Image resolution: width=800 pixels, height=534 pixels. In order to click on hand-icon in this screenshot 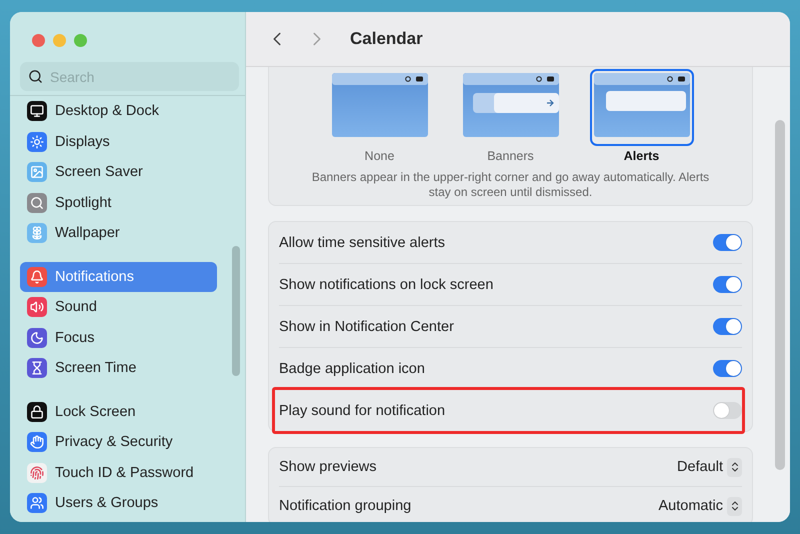, I will do `click(37, 442)`.